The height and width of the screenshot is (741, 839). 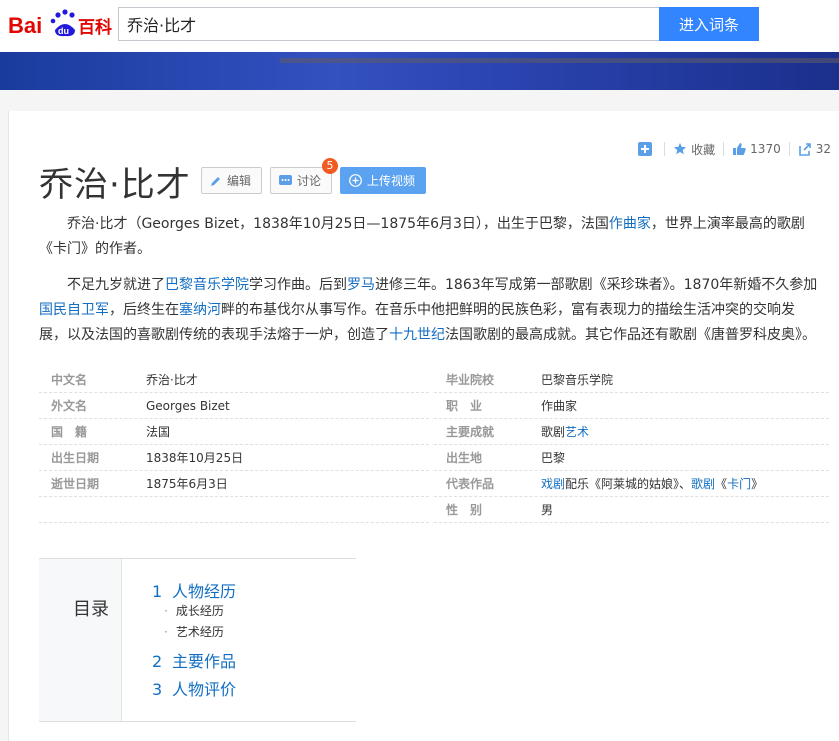 What do you see at coordinates (765, 149) in the screenshot?
I see `like-count: 1370` at bounding box center [765, 149].